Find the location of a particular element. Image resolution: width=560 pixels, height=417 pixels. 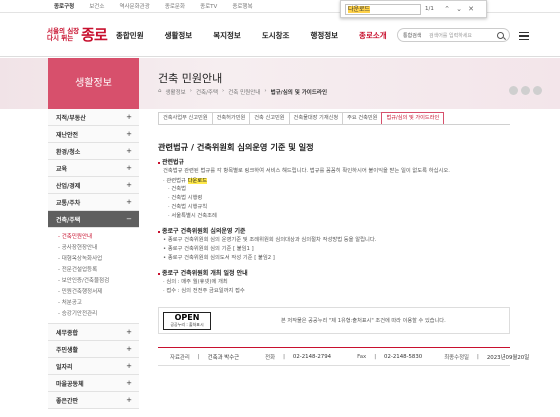

side-subnav-item: 승강기안전관리 is located at coordinates (98, 314).